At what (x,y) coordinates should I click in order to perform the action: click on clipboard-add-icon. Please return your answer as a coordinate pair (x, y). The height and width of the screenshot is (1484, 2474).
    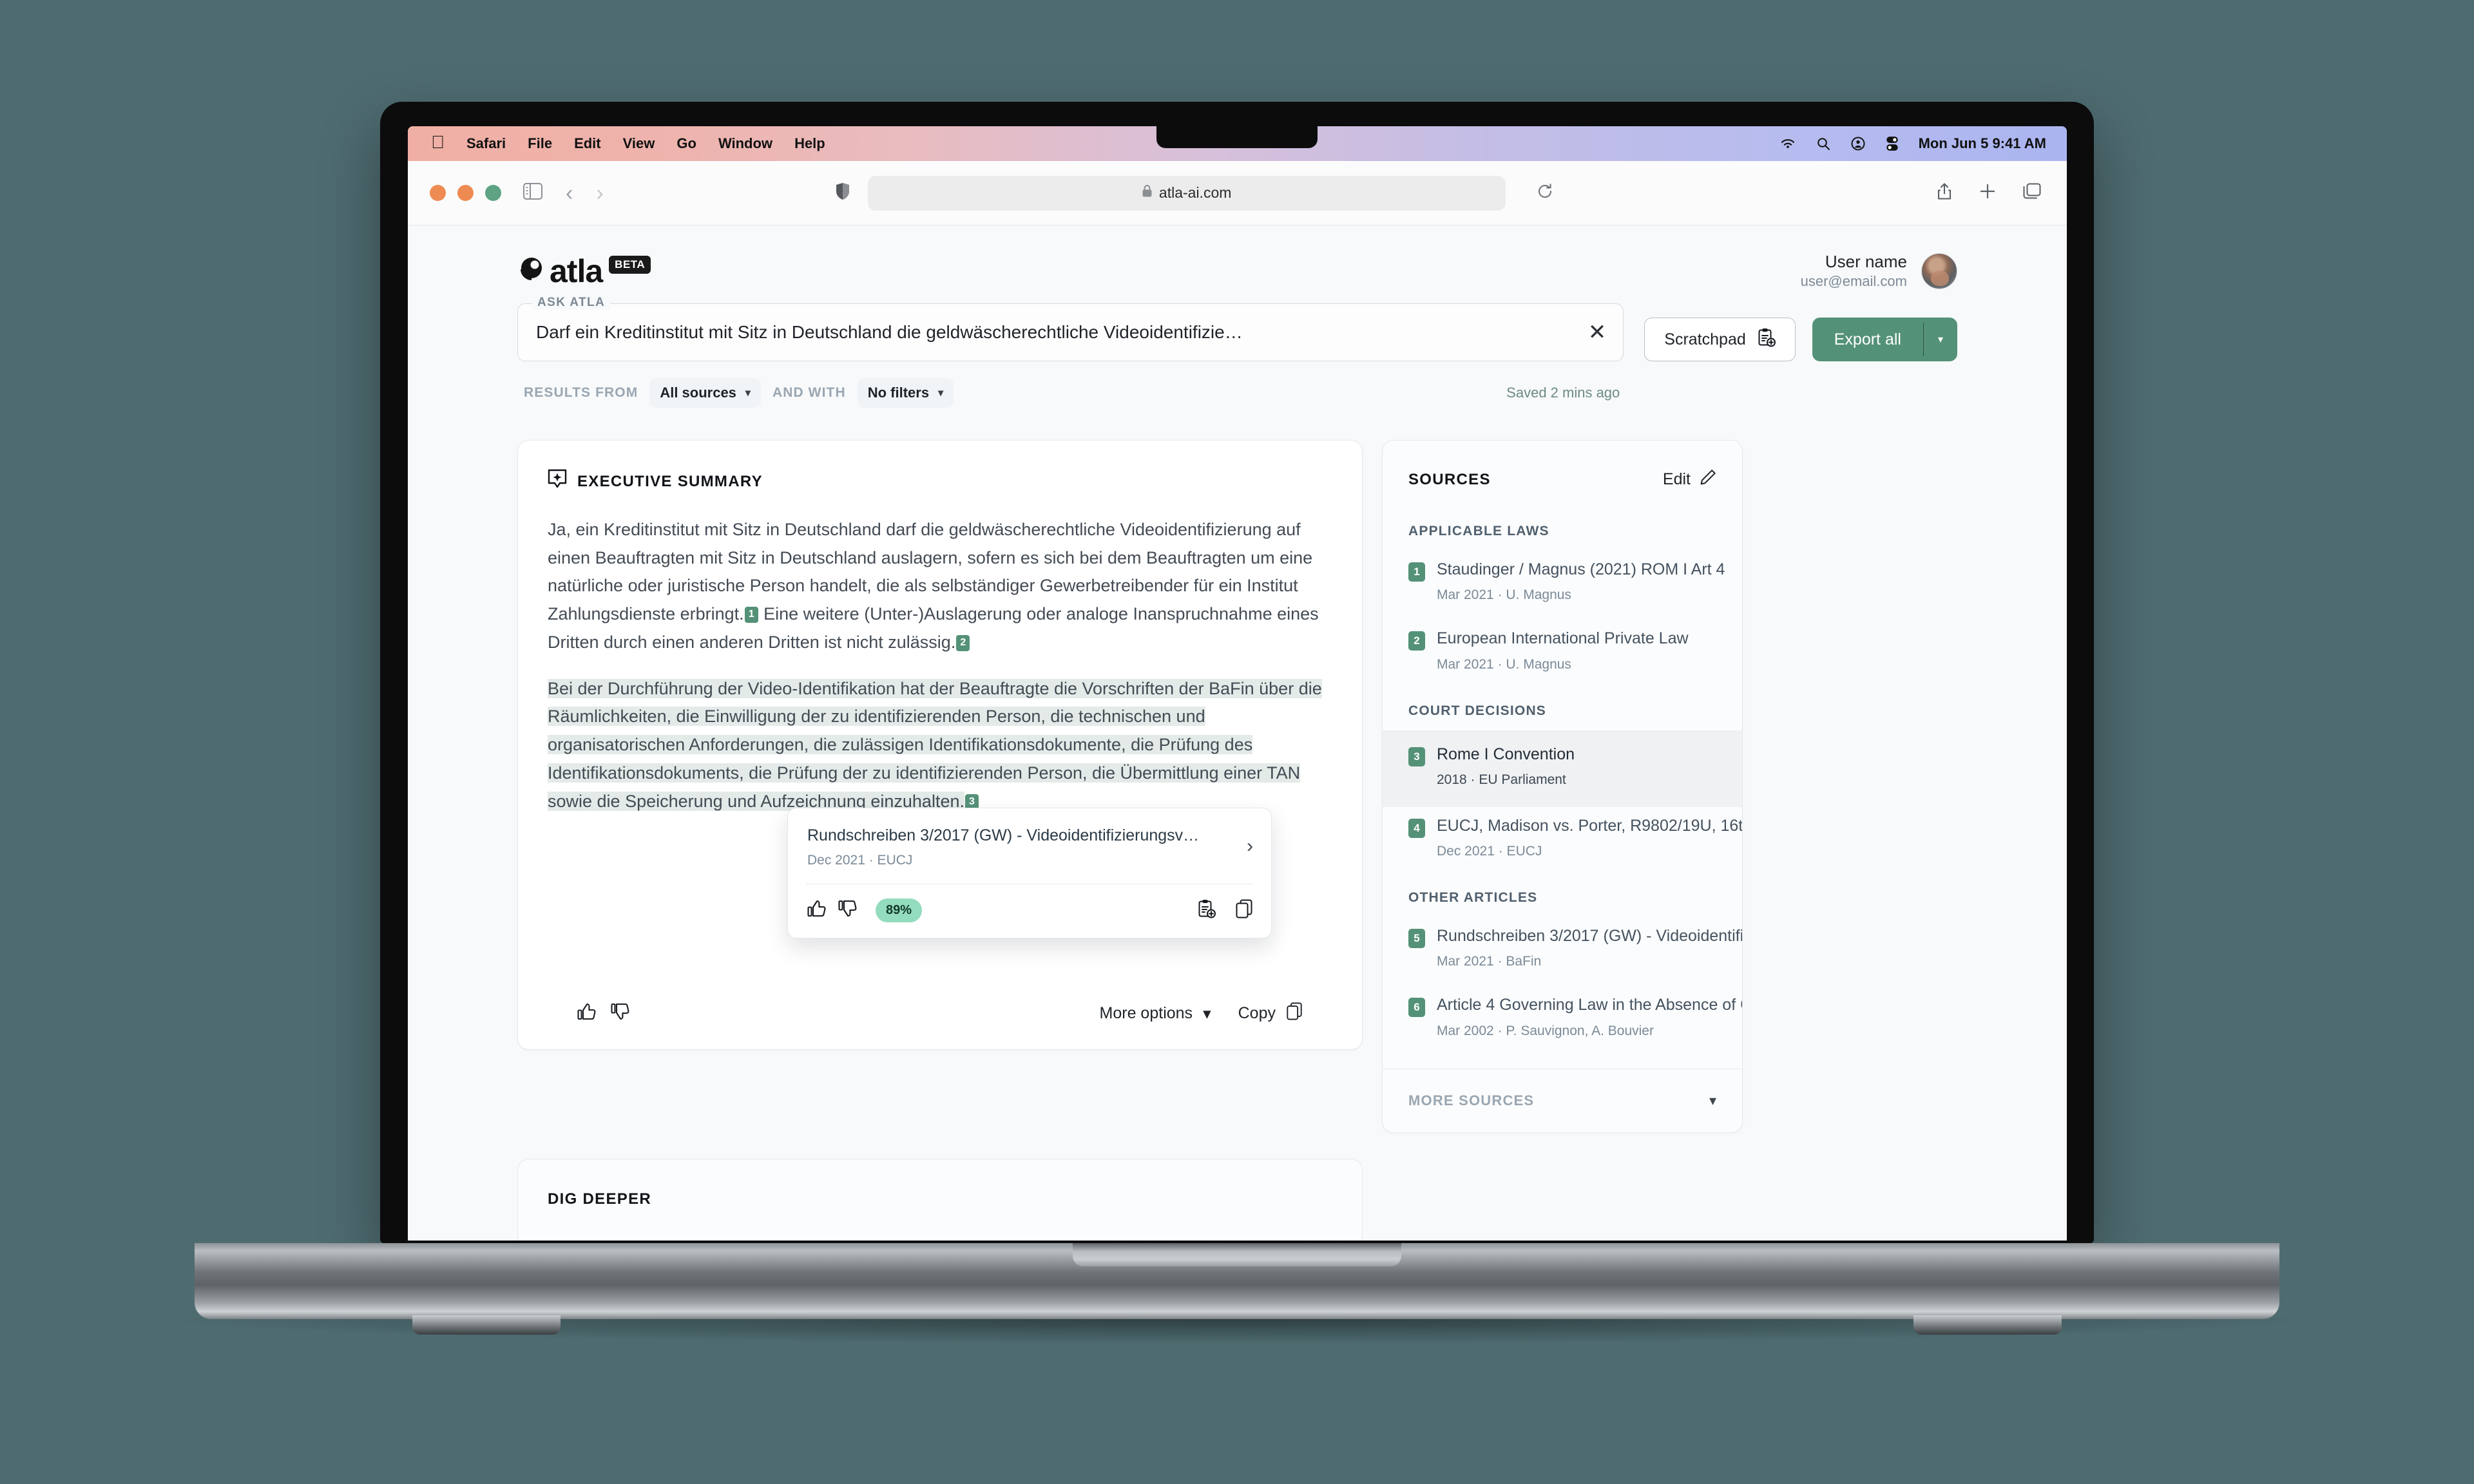
    Looking at the image, I should click on (1207, 910).